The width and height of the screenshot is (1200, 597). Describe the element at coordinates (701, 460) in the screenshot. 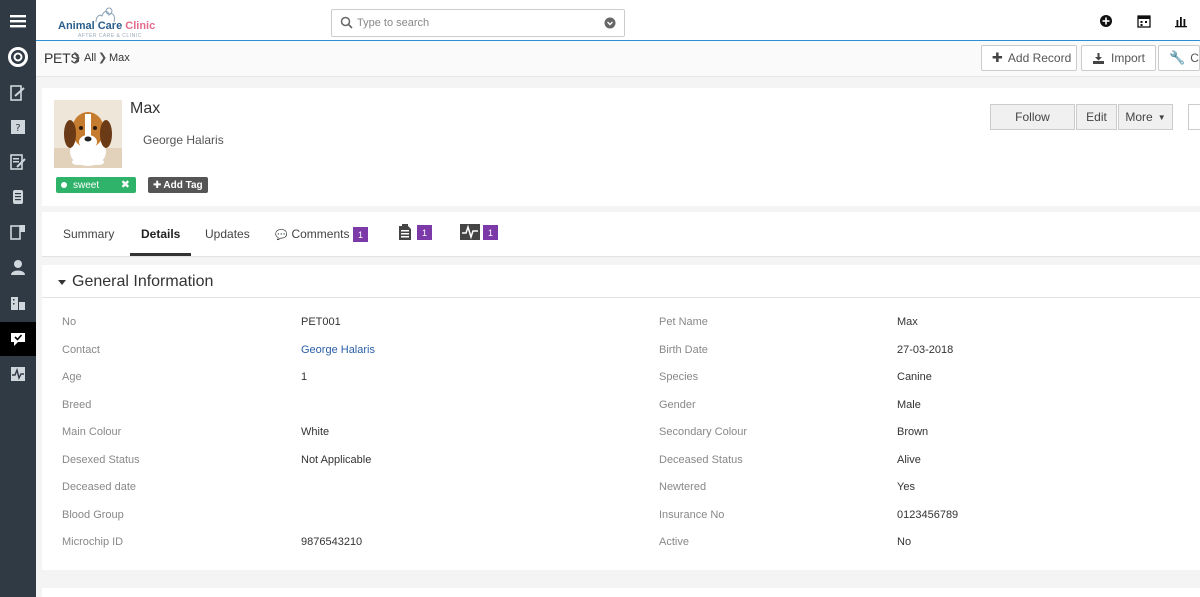

I see `field-label: Deceased Status` at that location.